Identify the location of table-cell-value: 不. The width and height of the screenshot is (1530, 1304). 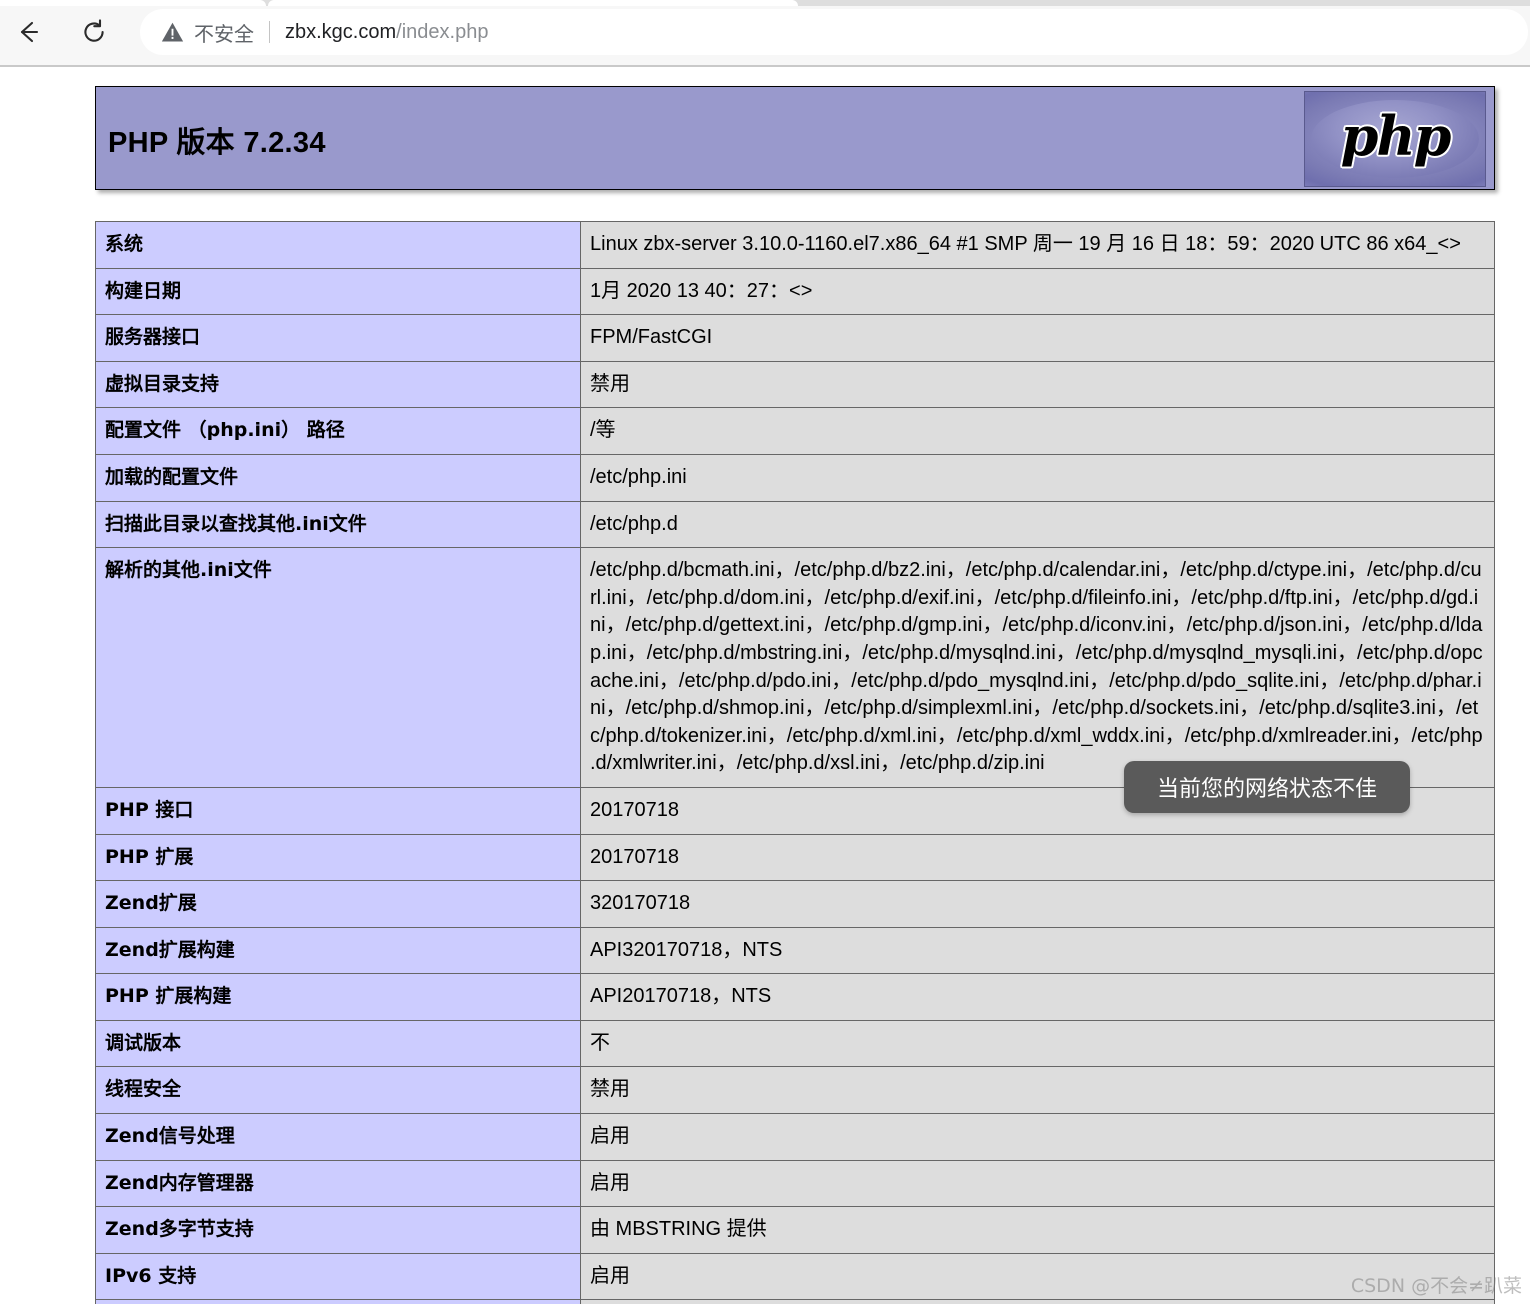
(1037, 1043).